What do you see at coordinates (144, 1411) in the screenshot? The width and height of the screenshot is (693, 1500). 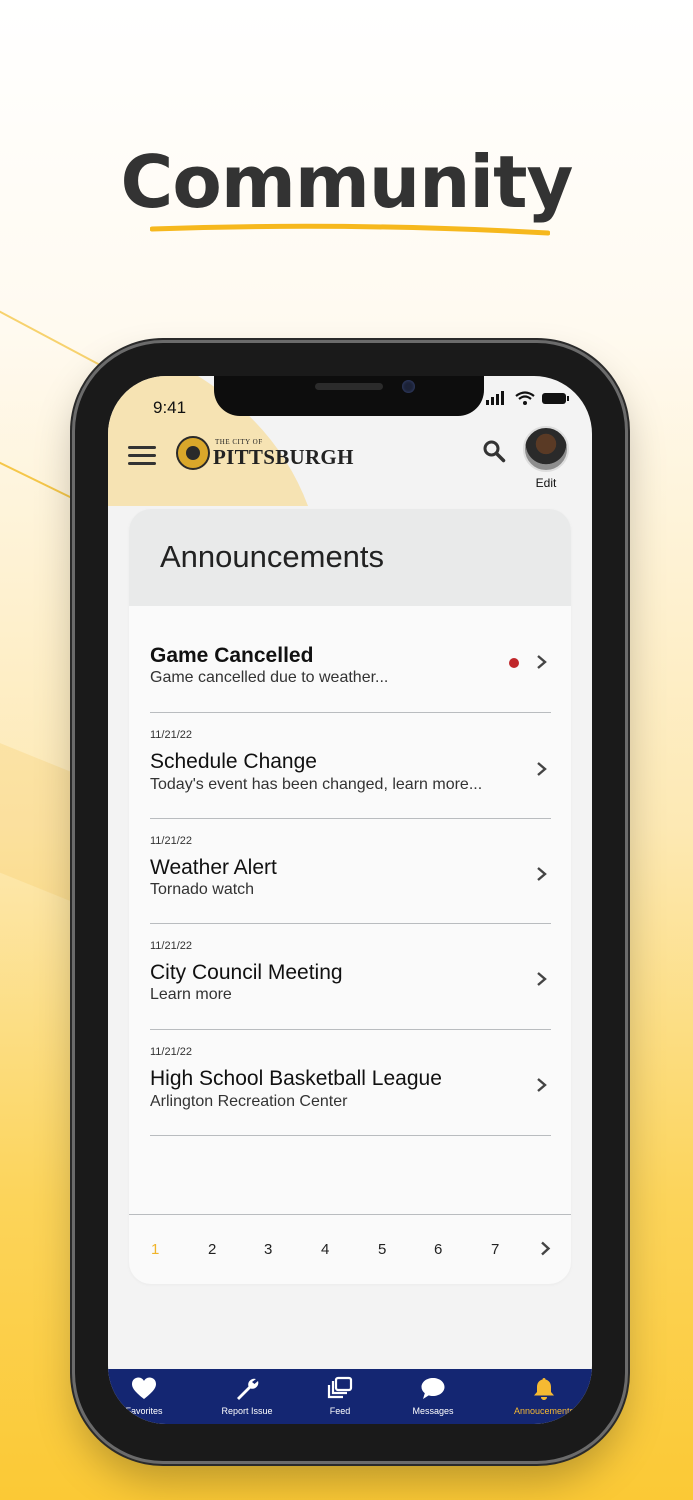 I see `tab-label: Favorites` at bounding box center [144, 1411].